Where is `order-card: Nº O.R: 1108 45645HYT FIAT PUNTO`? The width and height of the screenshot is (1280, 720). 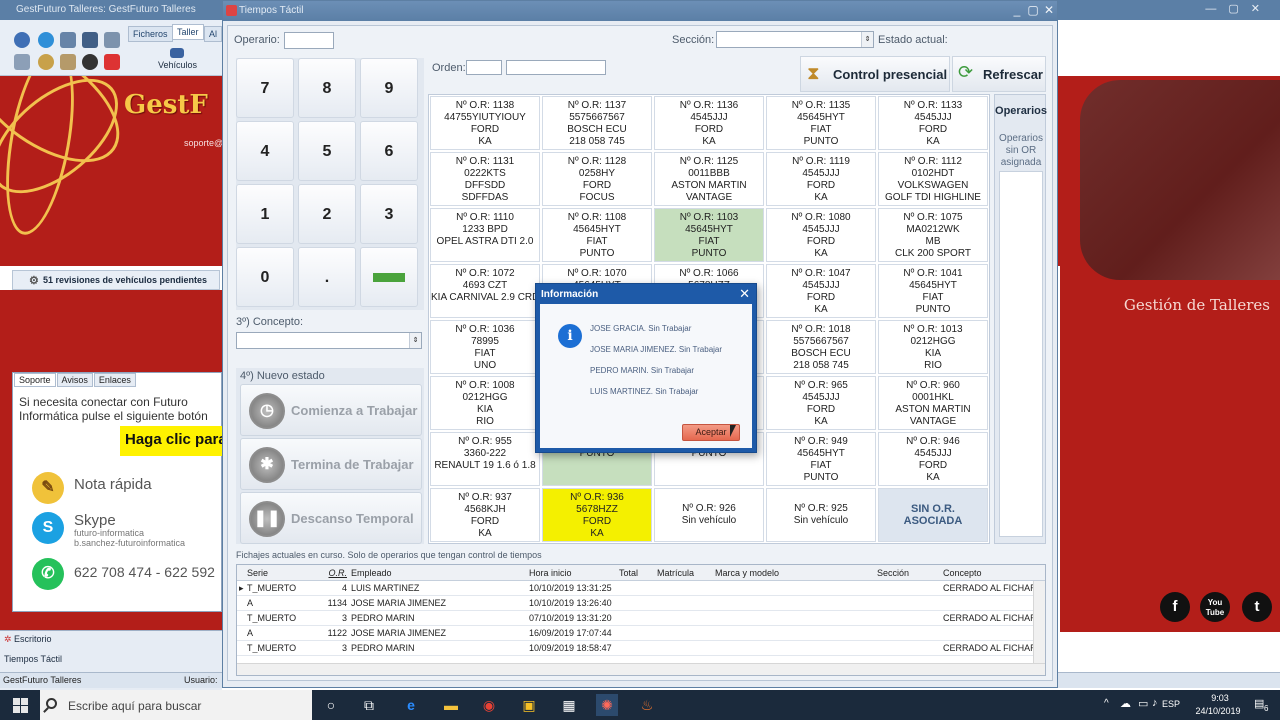
order-card: Nº O.R: 1108 45645HYT FIAT PUNTO is located at coordinates (597, 235).